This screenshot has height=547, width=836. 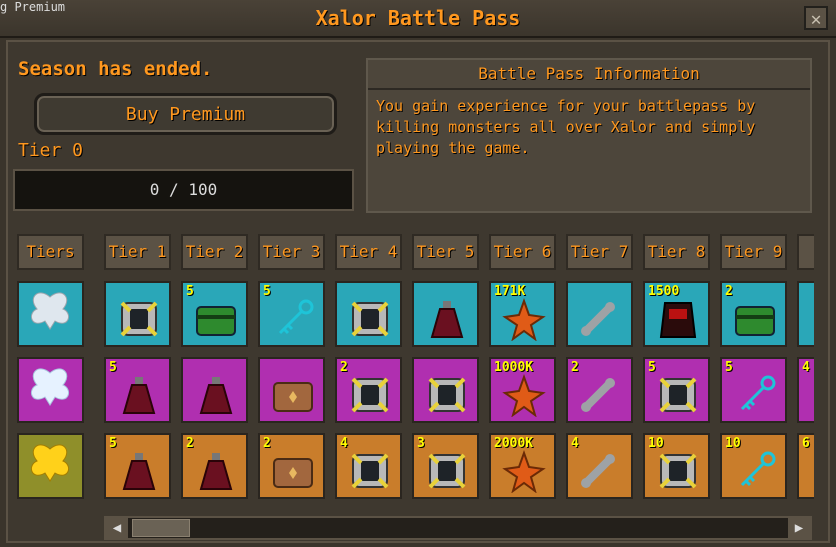 I want to click on scroll-left-arrow-icon: ◀, so click(x=117, y=528).